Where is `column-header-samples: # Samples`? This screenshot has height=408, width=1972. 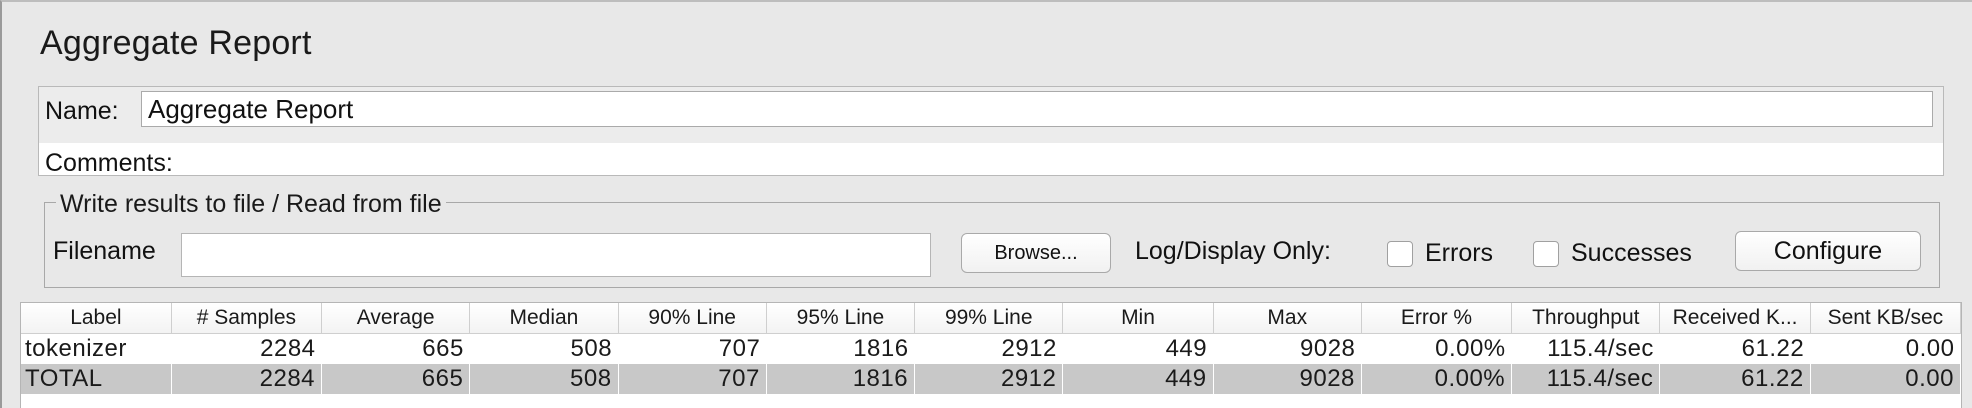 column-header-samples: # Samples is located at coordinates (247, 318).